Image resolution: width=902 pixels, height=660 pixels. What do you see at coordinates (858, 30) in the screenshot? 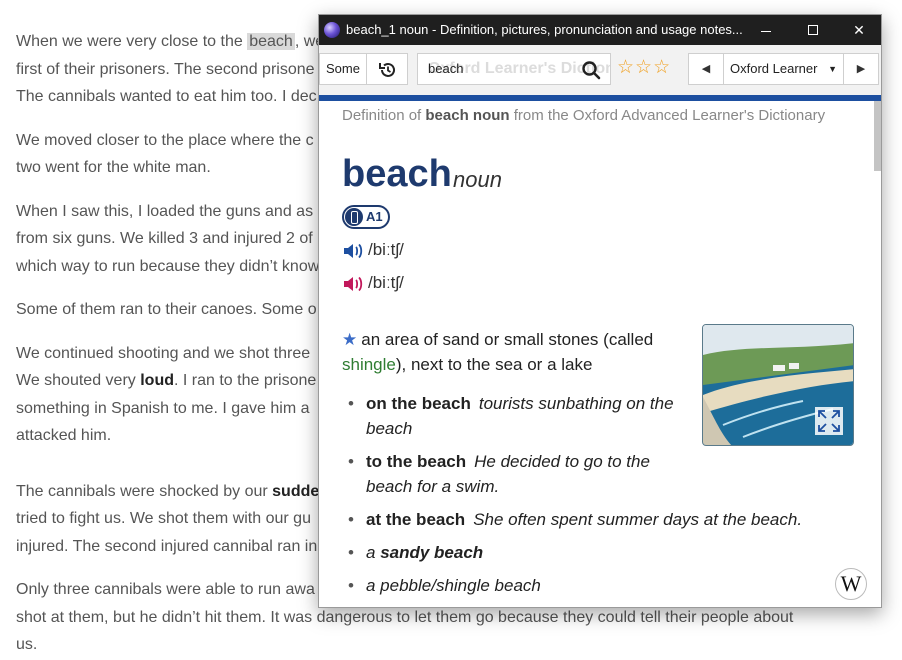
I see `close-button: ✕` at bounding box center [858, 30].